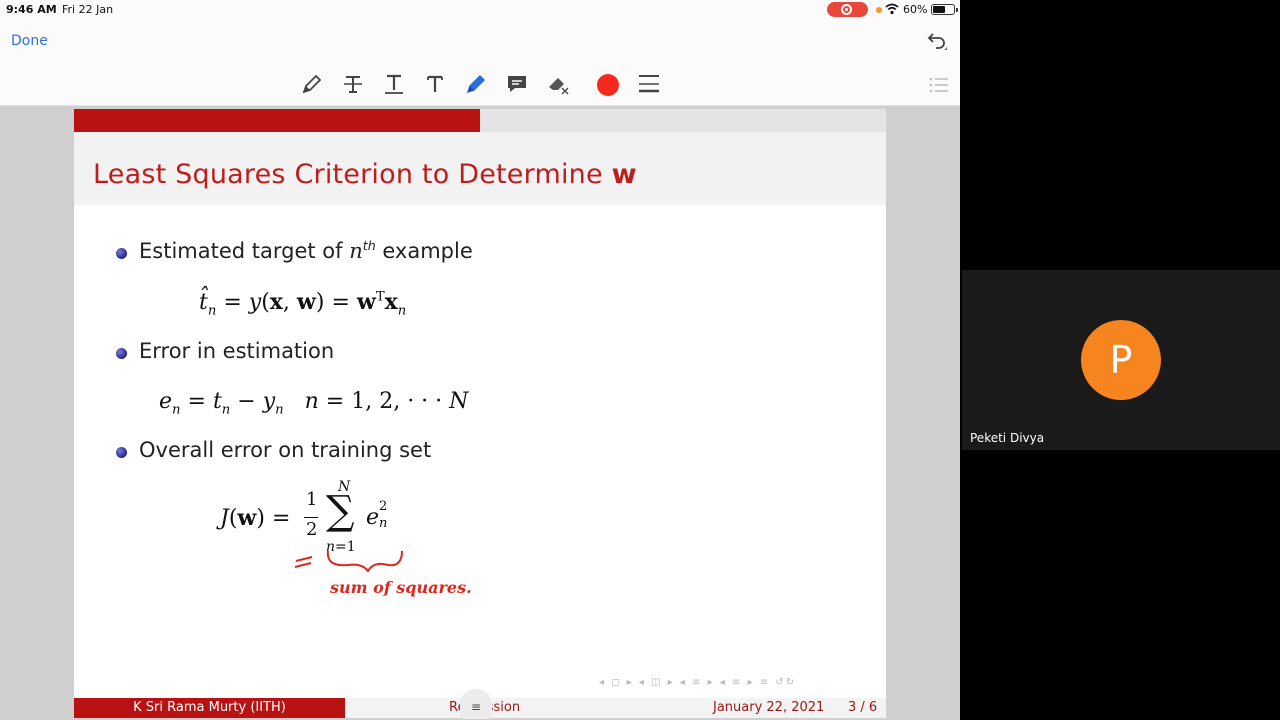  Describe the element at coordinates (365, 174) in the screenshot. I see `slide-title: Least Squares Criterion to Determine w` at that location.